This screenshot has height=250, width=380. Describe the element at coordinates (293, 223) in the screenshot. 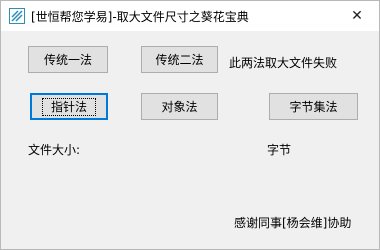

I see `thanks-label: 感谢同事[杨会维]协助` at that location.